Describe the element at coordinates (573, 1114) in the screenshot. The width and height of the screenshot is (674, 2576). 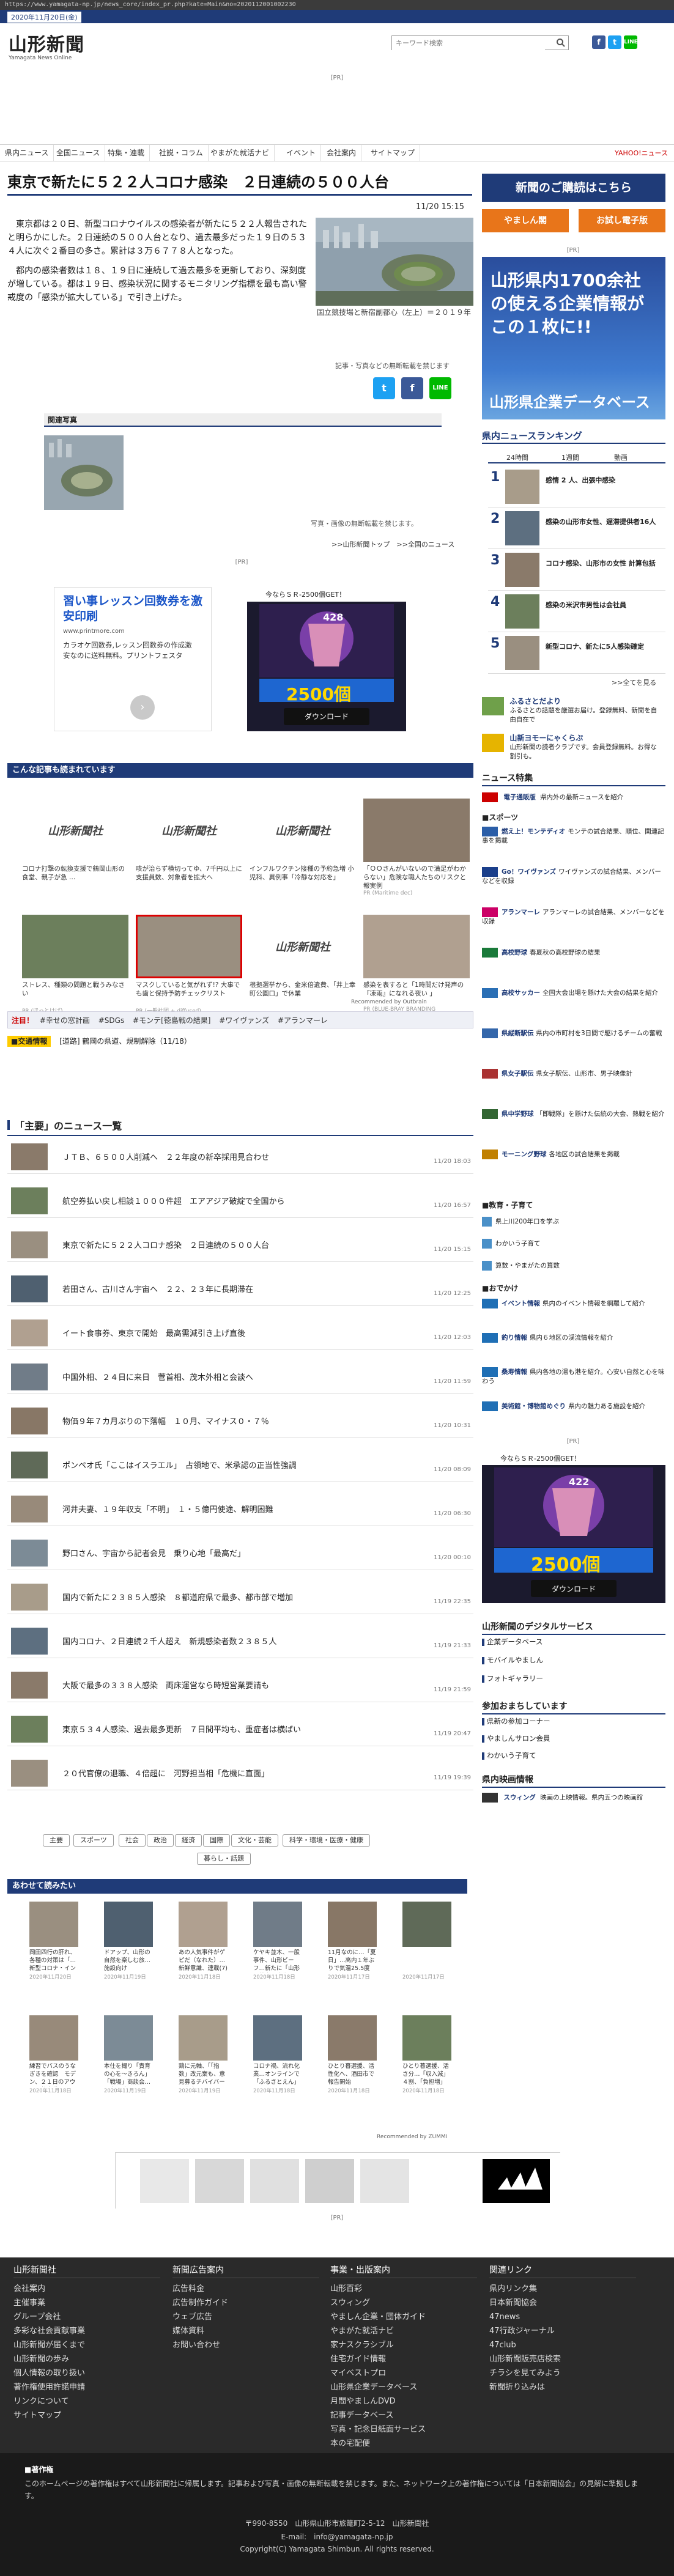
I see `sports-item: 県中学野球 「即戦隊」を懸けた伝統の大会、熱戦を紹介` at that location.